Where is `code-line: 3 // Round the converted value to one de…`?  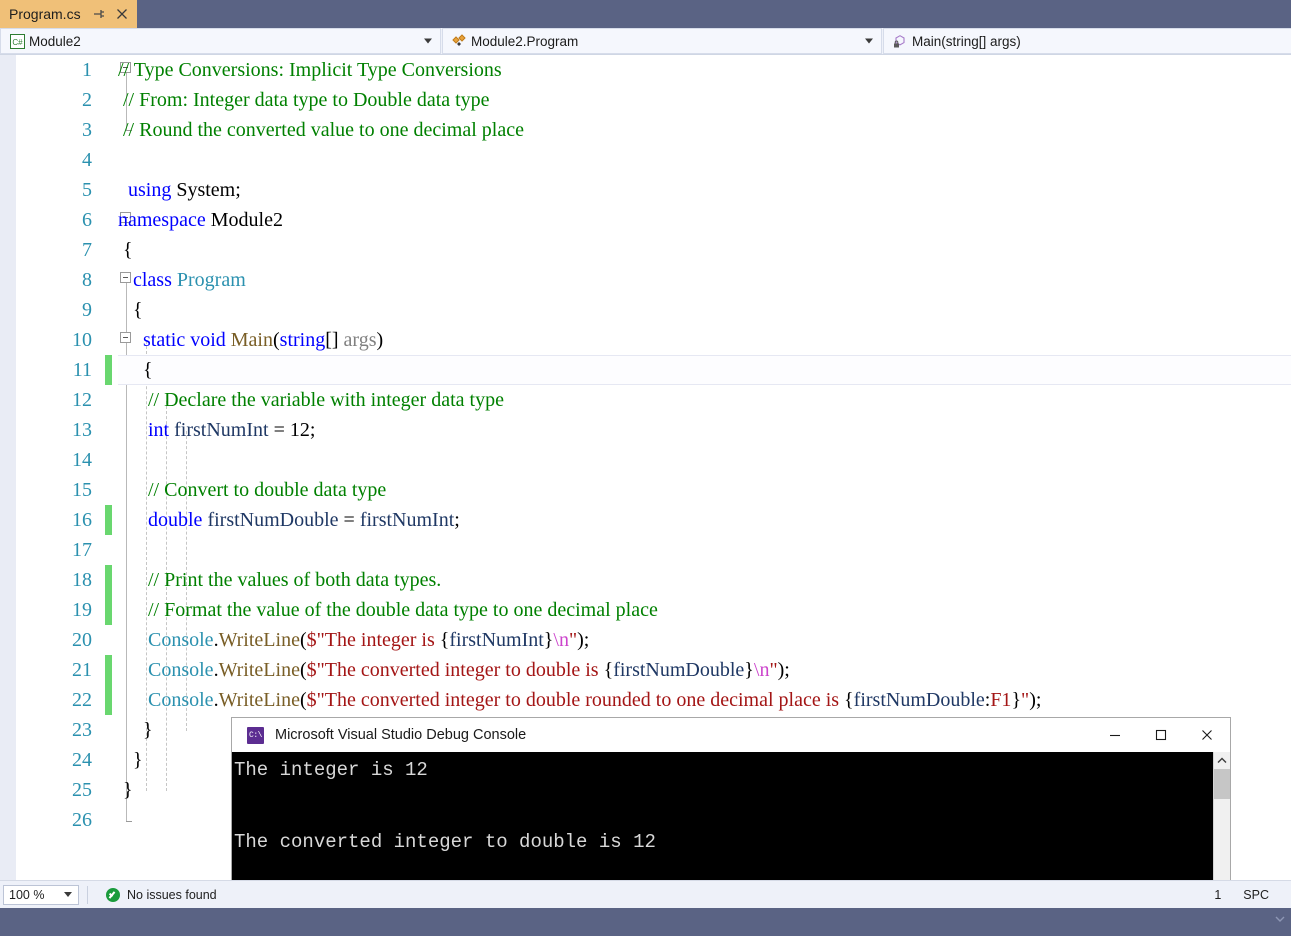
code-line: 3 // Round the converted value to one de… is located at coordinates (645, 130).